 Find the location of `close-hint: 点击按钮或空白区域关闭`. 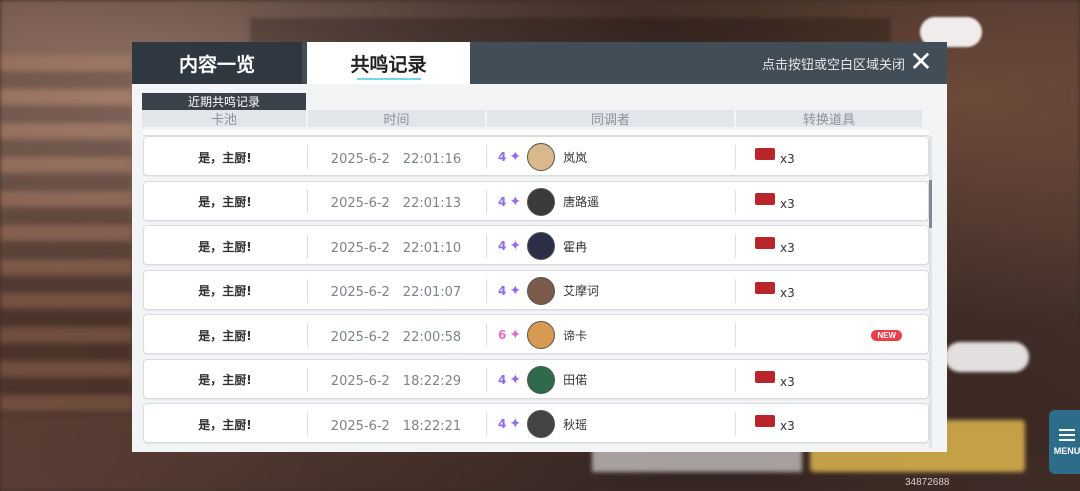

close-hint: 点击按钮或空白区域关闭 is located at coordinates (833, 65).